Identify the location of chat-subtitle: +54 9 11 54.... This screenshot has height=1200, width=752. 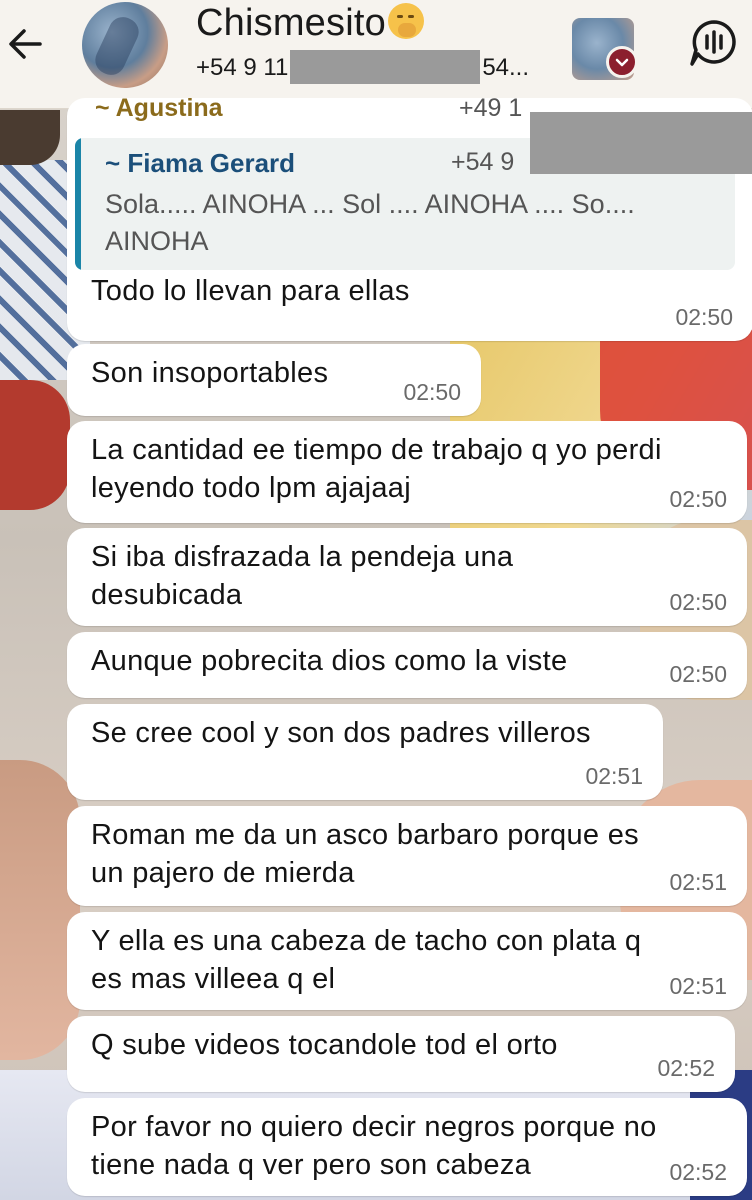
(362, 67).